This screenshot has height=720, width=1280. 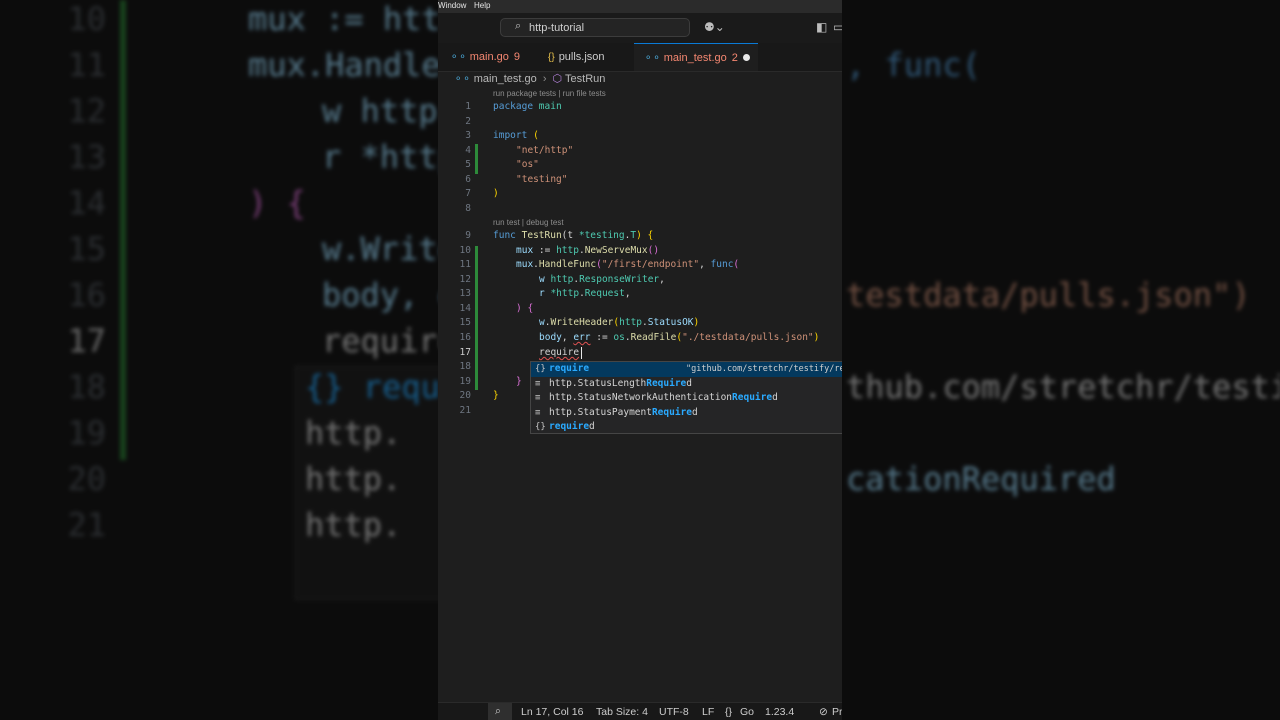 I want to click on code-line: import (, so click(x=516, y=135).